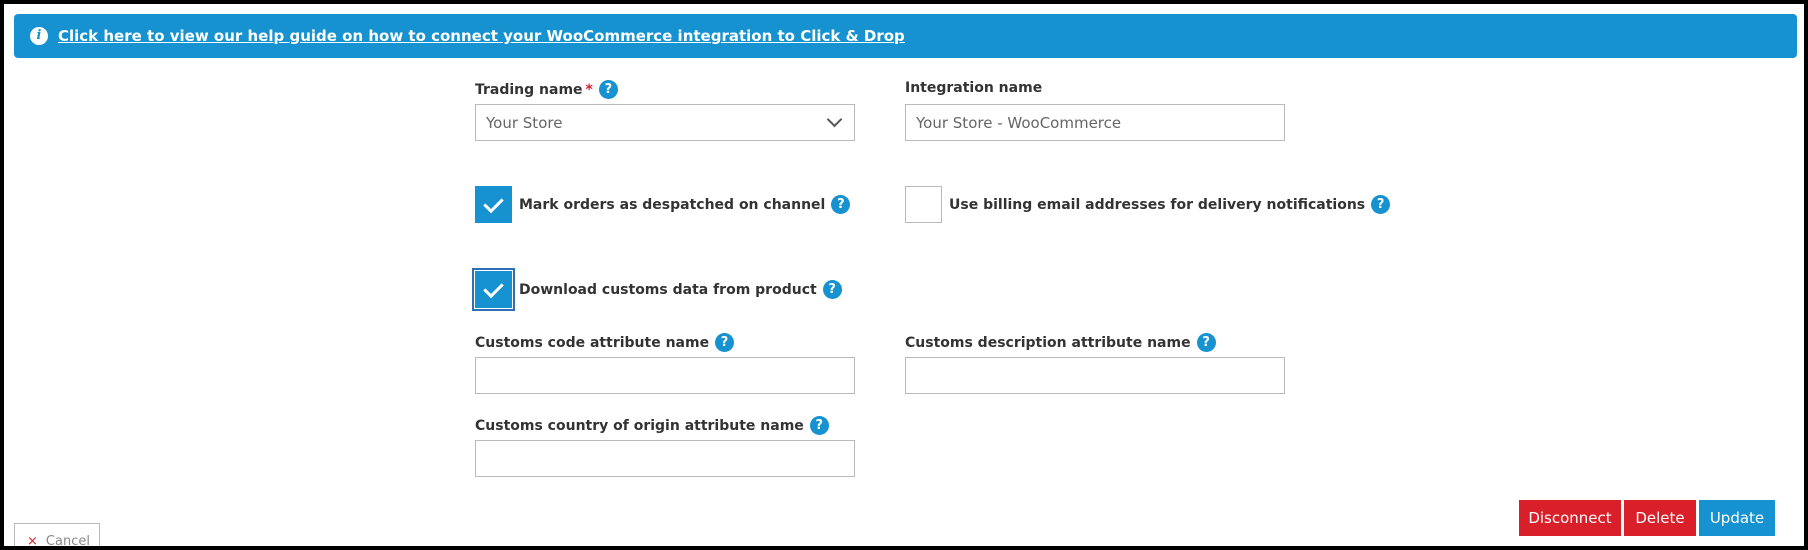 Image resolution: width=1808 pixels, height=550 pixels. What do you see at coordinates (834, 119) in the screenshot?
I see `chevron-down-icon` at bounding box center [834, 119].